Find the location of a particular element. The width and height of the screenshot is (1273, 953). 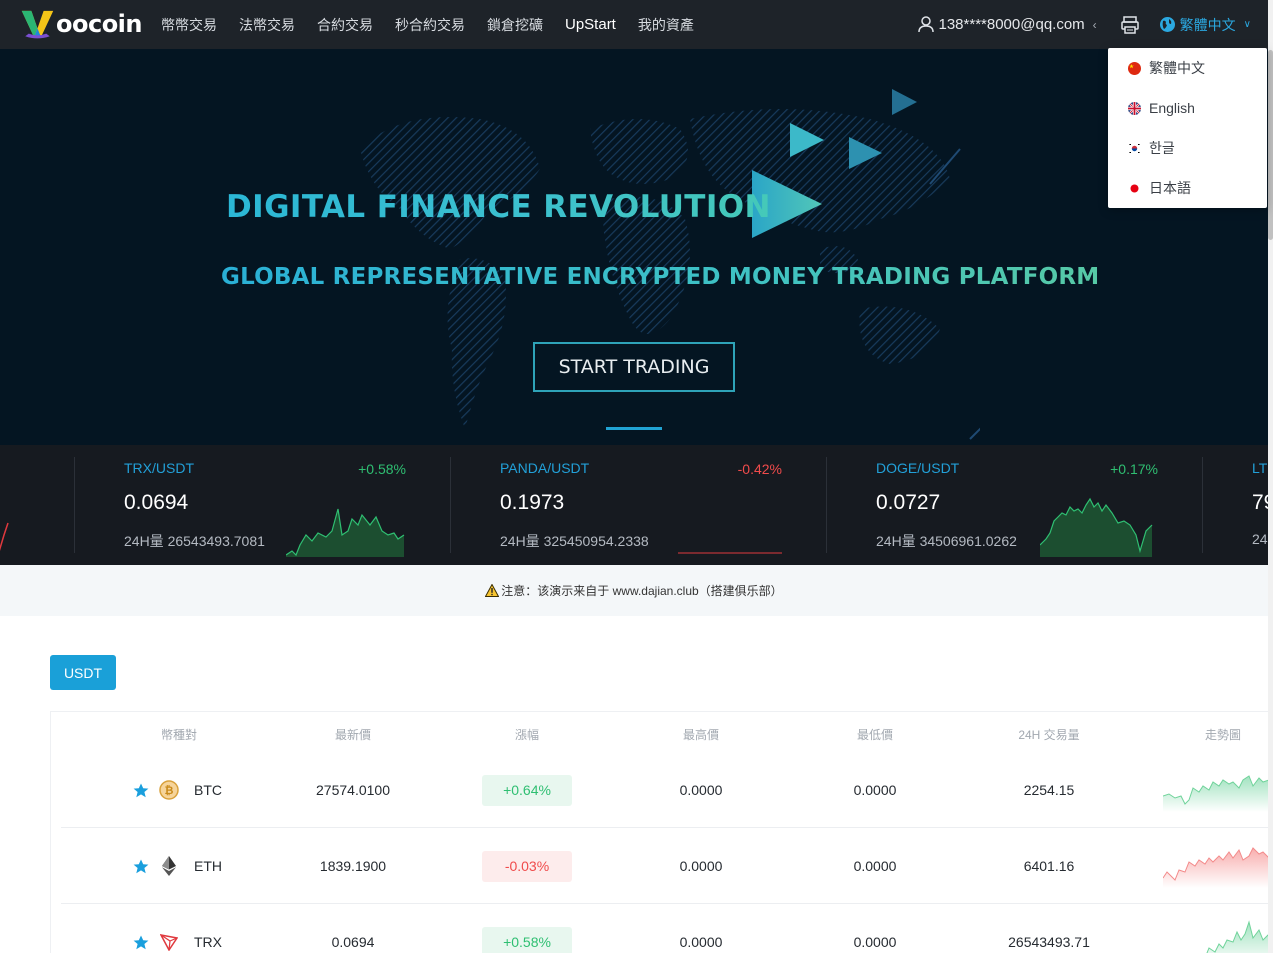

change-badge: +0.58% is located at coordinates (527, 939).